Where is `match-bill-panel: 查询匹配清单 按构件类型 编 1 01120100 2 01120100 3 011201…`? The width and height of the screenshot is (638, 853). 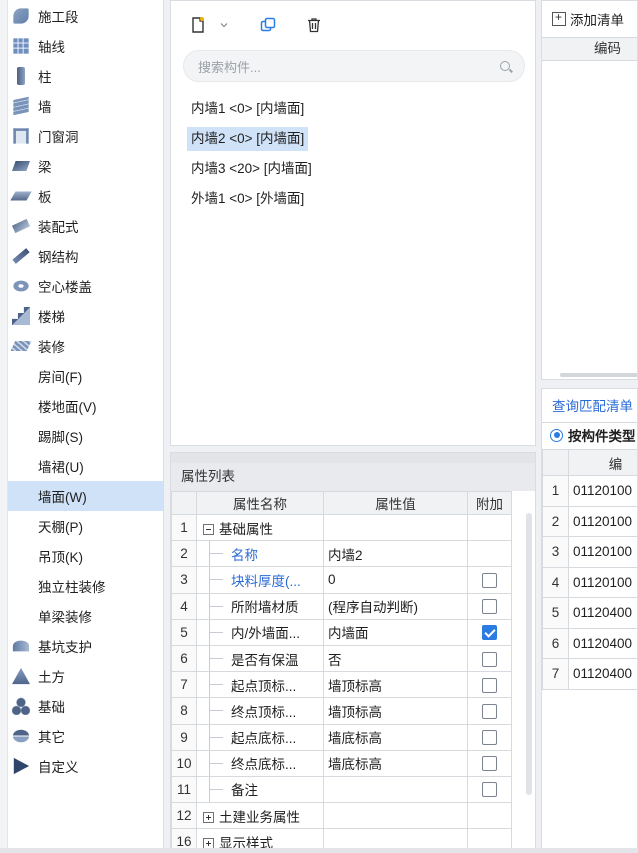 match-bill-panel: 查询匹配清单 按构件类型 编 1 01120100 2 01120100 3 011201… is located at coordinates (589, 620).